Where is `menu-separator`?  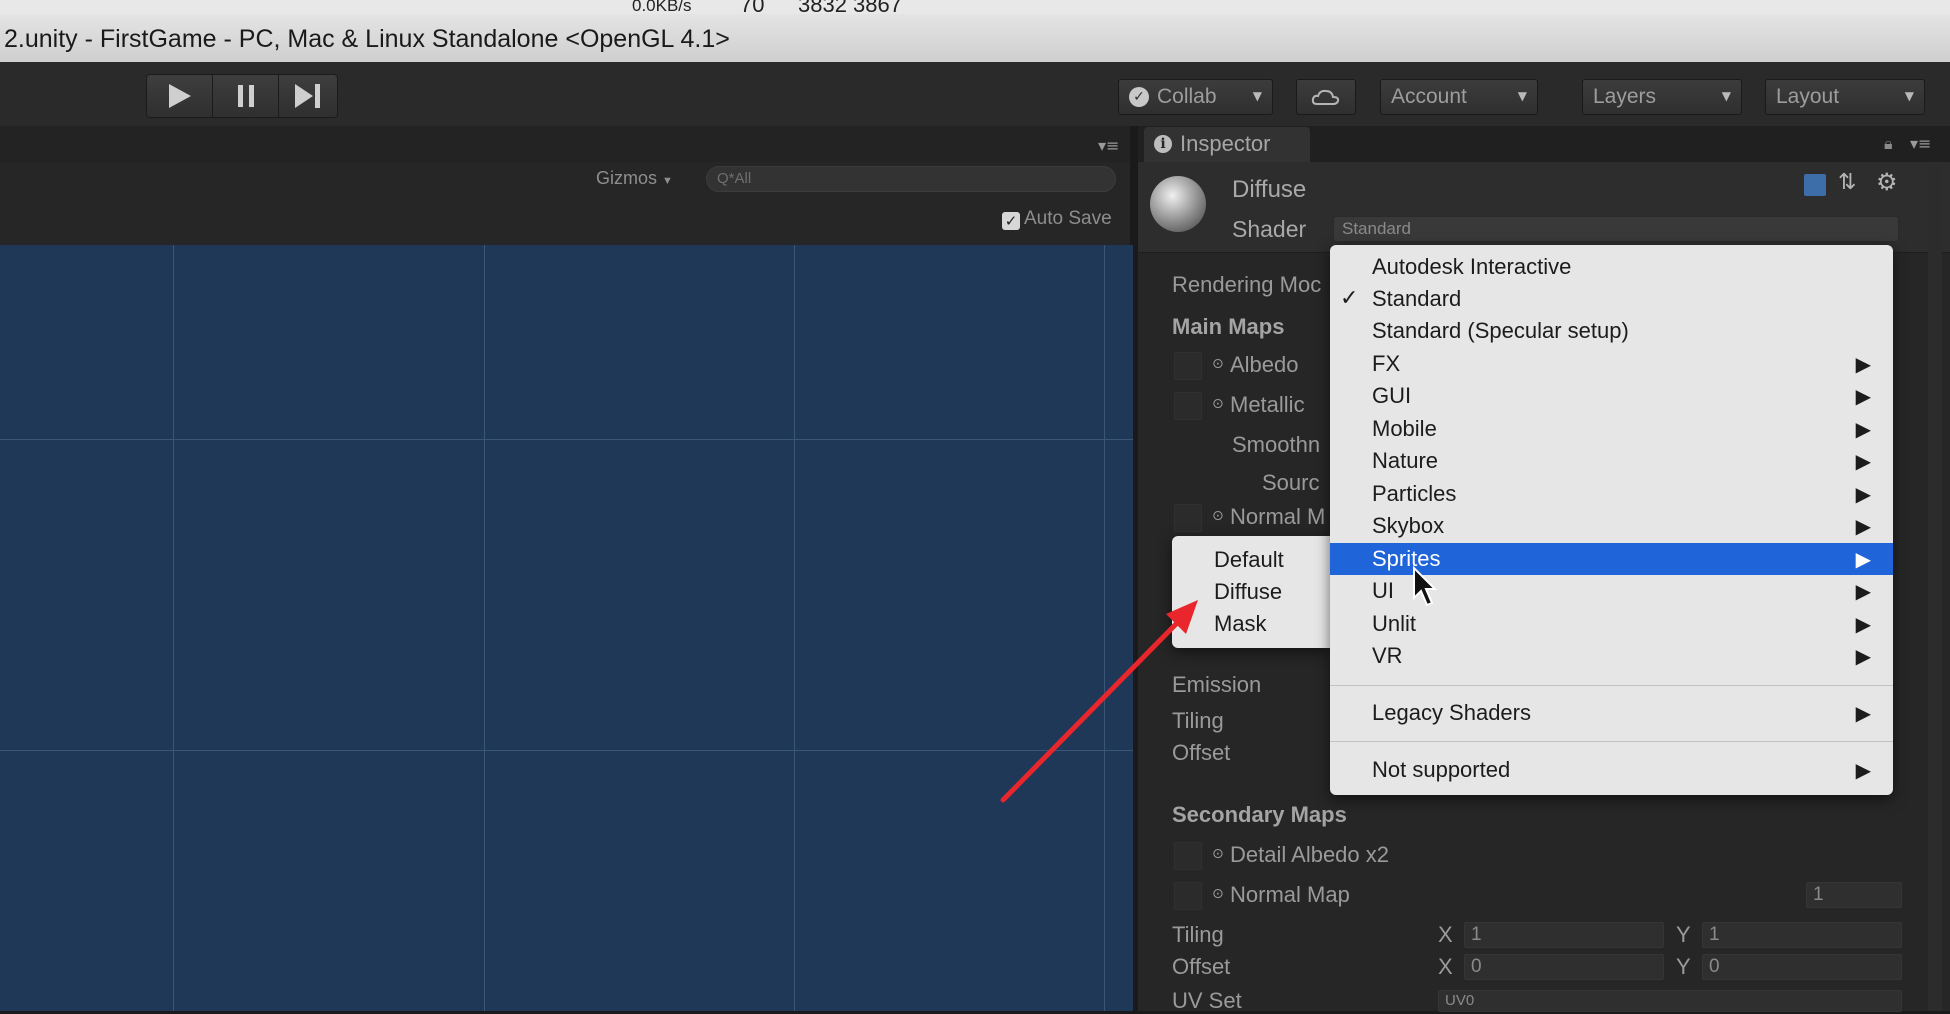
menu-separator is located at coordinates (1611, 741).